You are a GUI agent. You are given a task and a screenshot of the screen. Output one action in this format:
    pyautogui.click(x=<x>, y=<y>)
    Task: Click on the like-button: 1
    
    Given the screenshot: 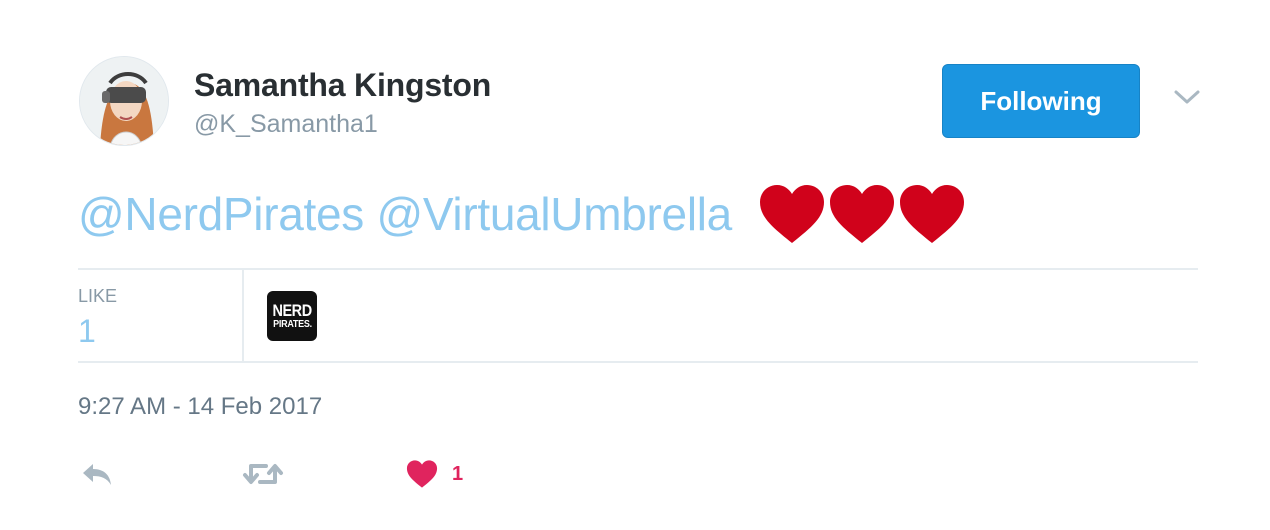 What is the action you would take?
    pyautogui.click(x=434, y=474)
    